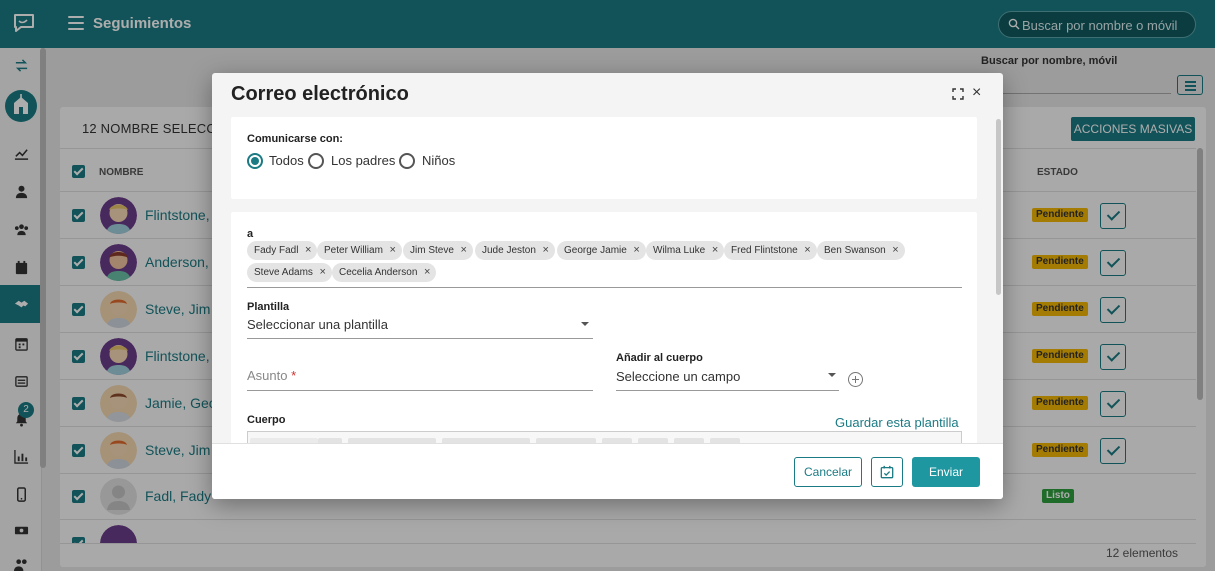 Image resolution: width=1215 pixels, height=571 pixels. Describe the element at coordinates (317, 324) in the screenshot. I see `template-select: Seleccionar una plantilla` at that location.